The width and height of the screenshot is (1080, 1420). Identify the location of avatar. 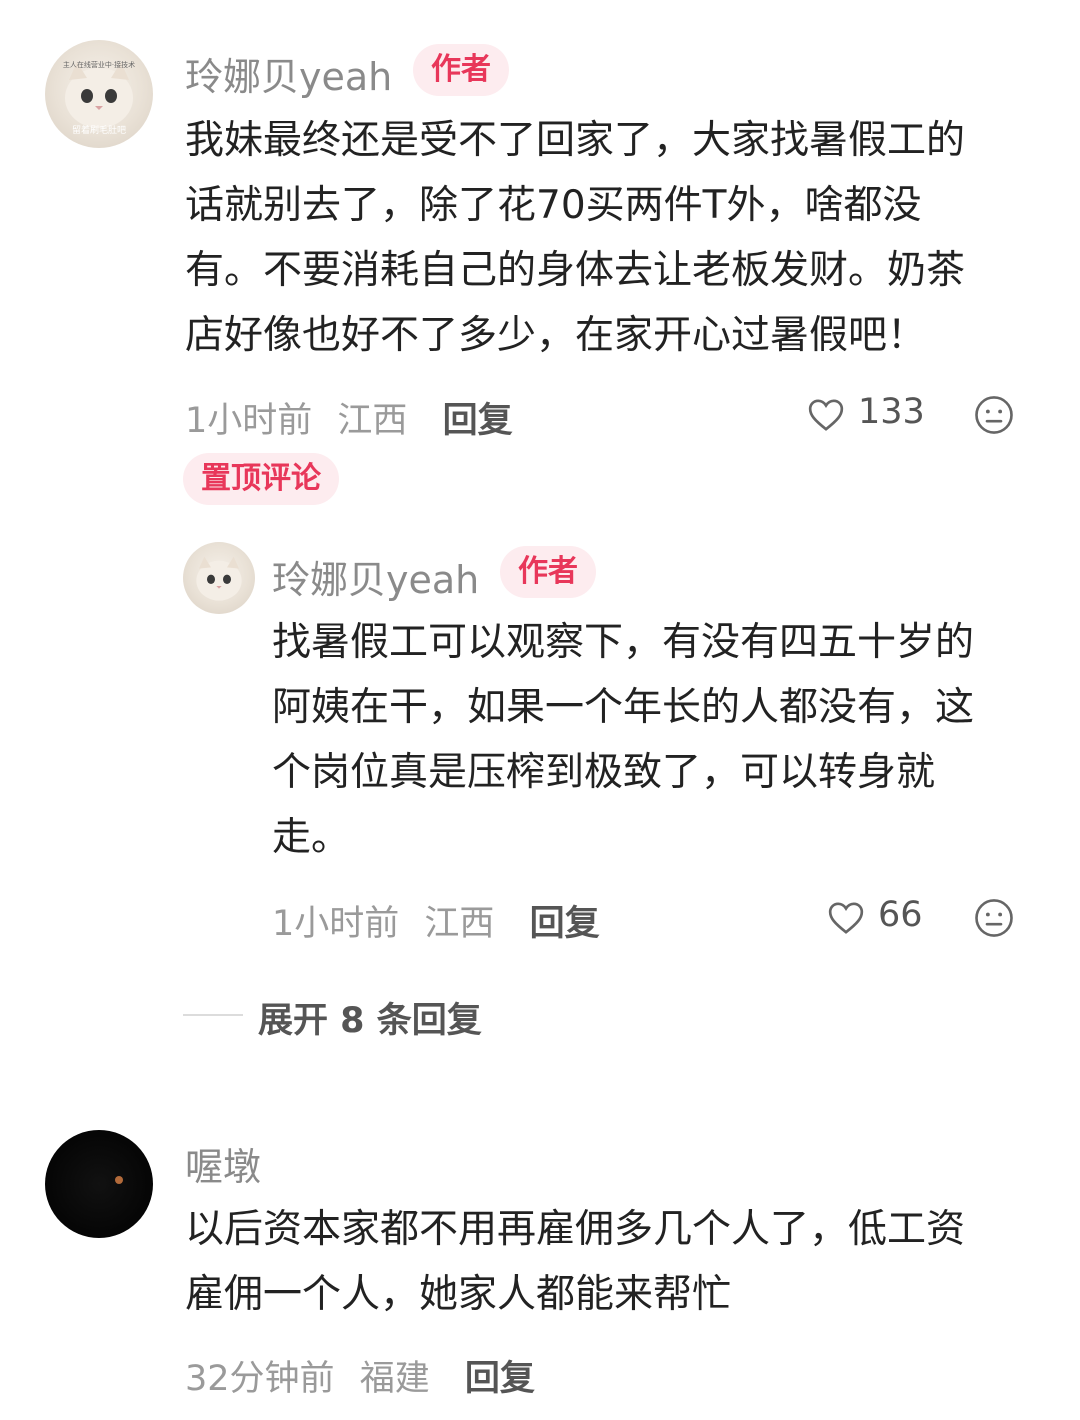
(99, 1184).